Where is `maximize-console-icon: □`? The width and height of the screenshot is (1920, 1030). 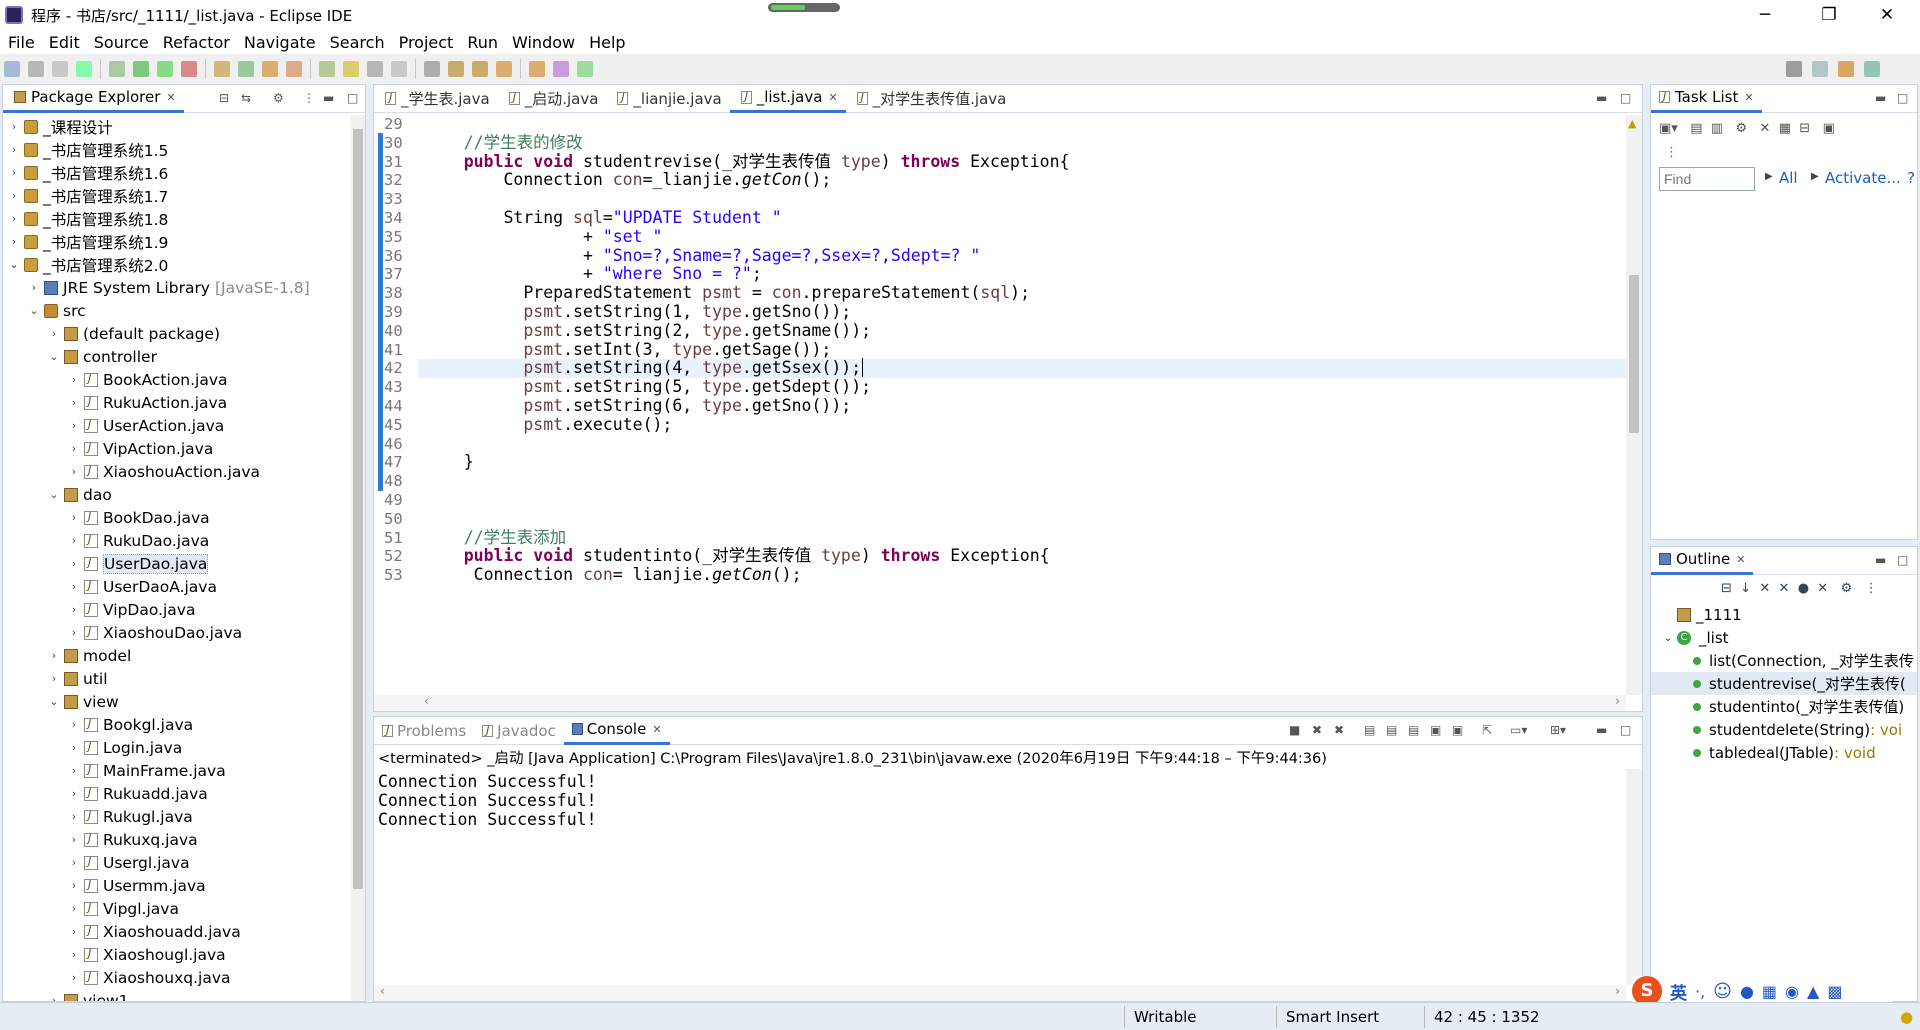
maximize-console-icon: □ is located at coordinates (1625, 730).